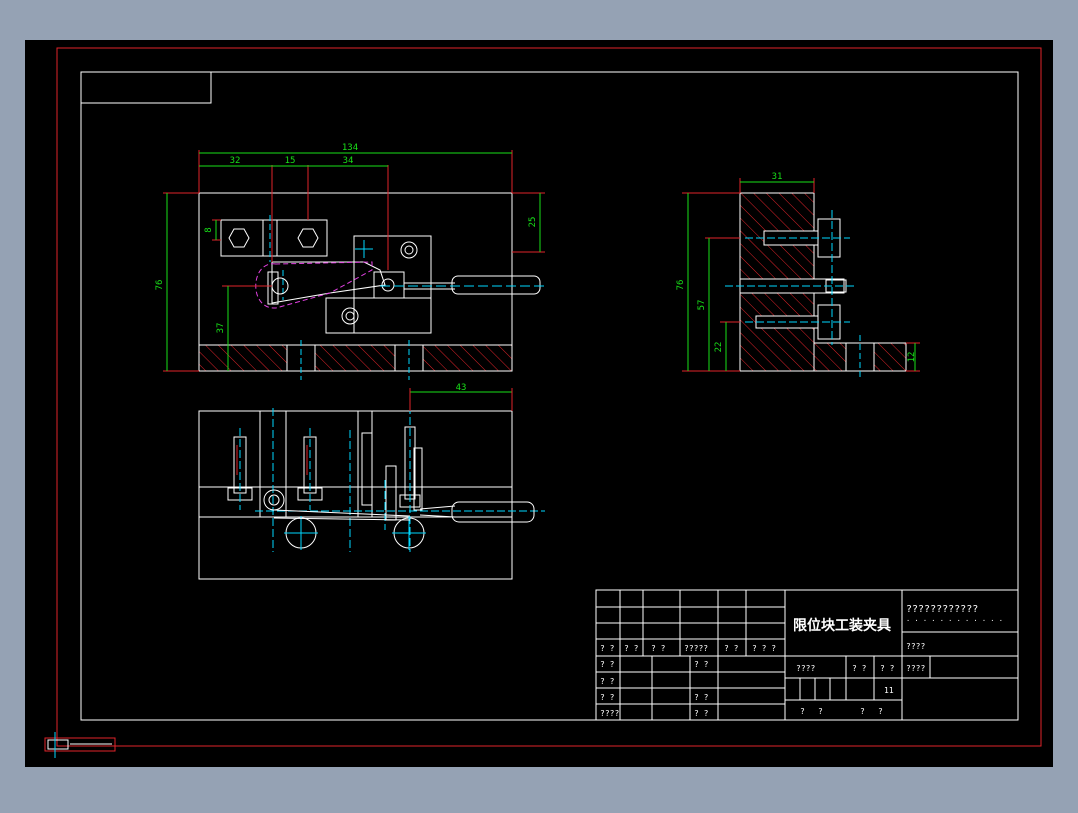 This screenshot has width=1078, height=813. Describe the element at coordinates (702, 305) in the screenshot. I see `side-dim-mid: 57` at that location.